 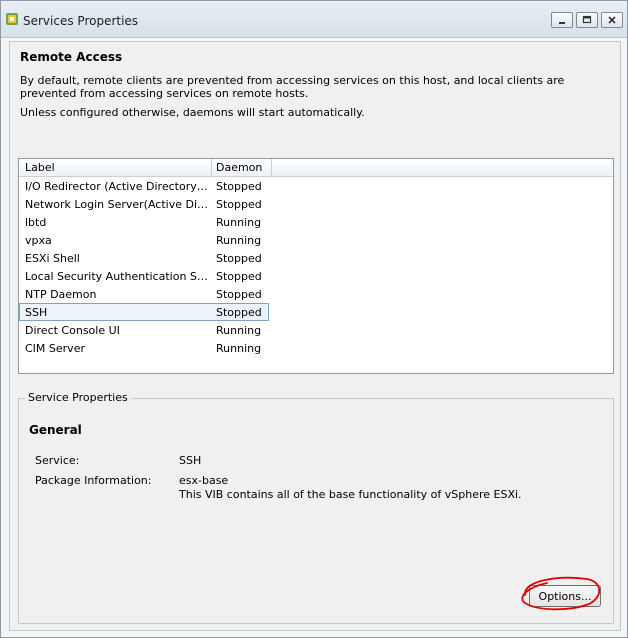 I want to click on table-row: SSH Stopped, so click(x=144, y=312).